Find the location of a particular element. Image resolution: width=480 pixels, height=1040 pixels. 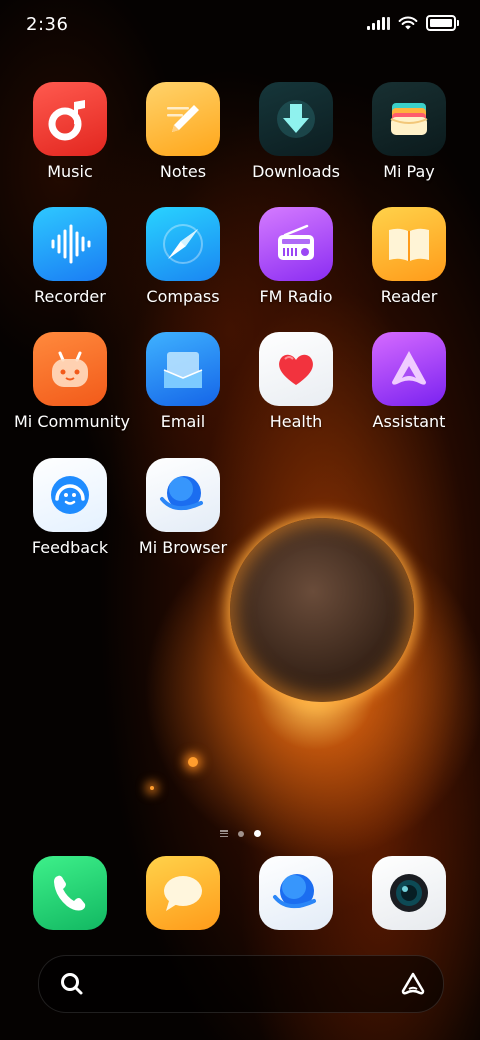

signal-icon is located at coordinates (378, 23).